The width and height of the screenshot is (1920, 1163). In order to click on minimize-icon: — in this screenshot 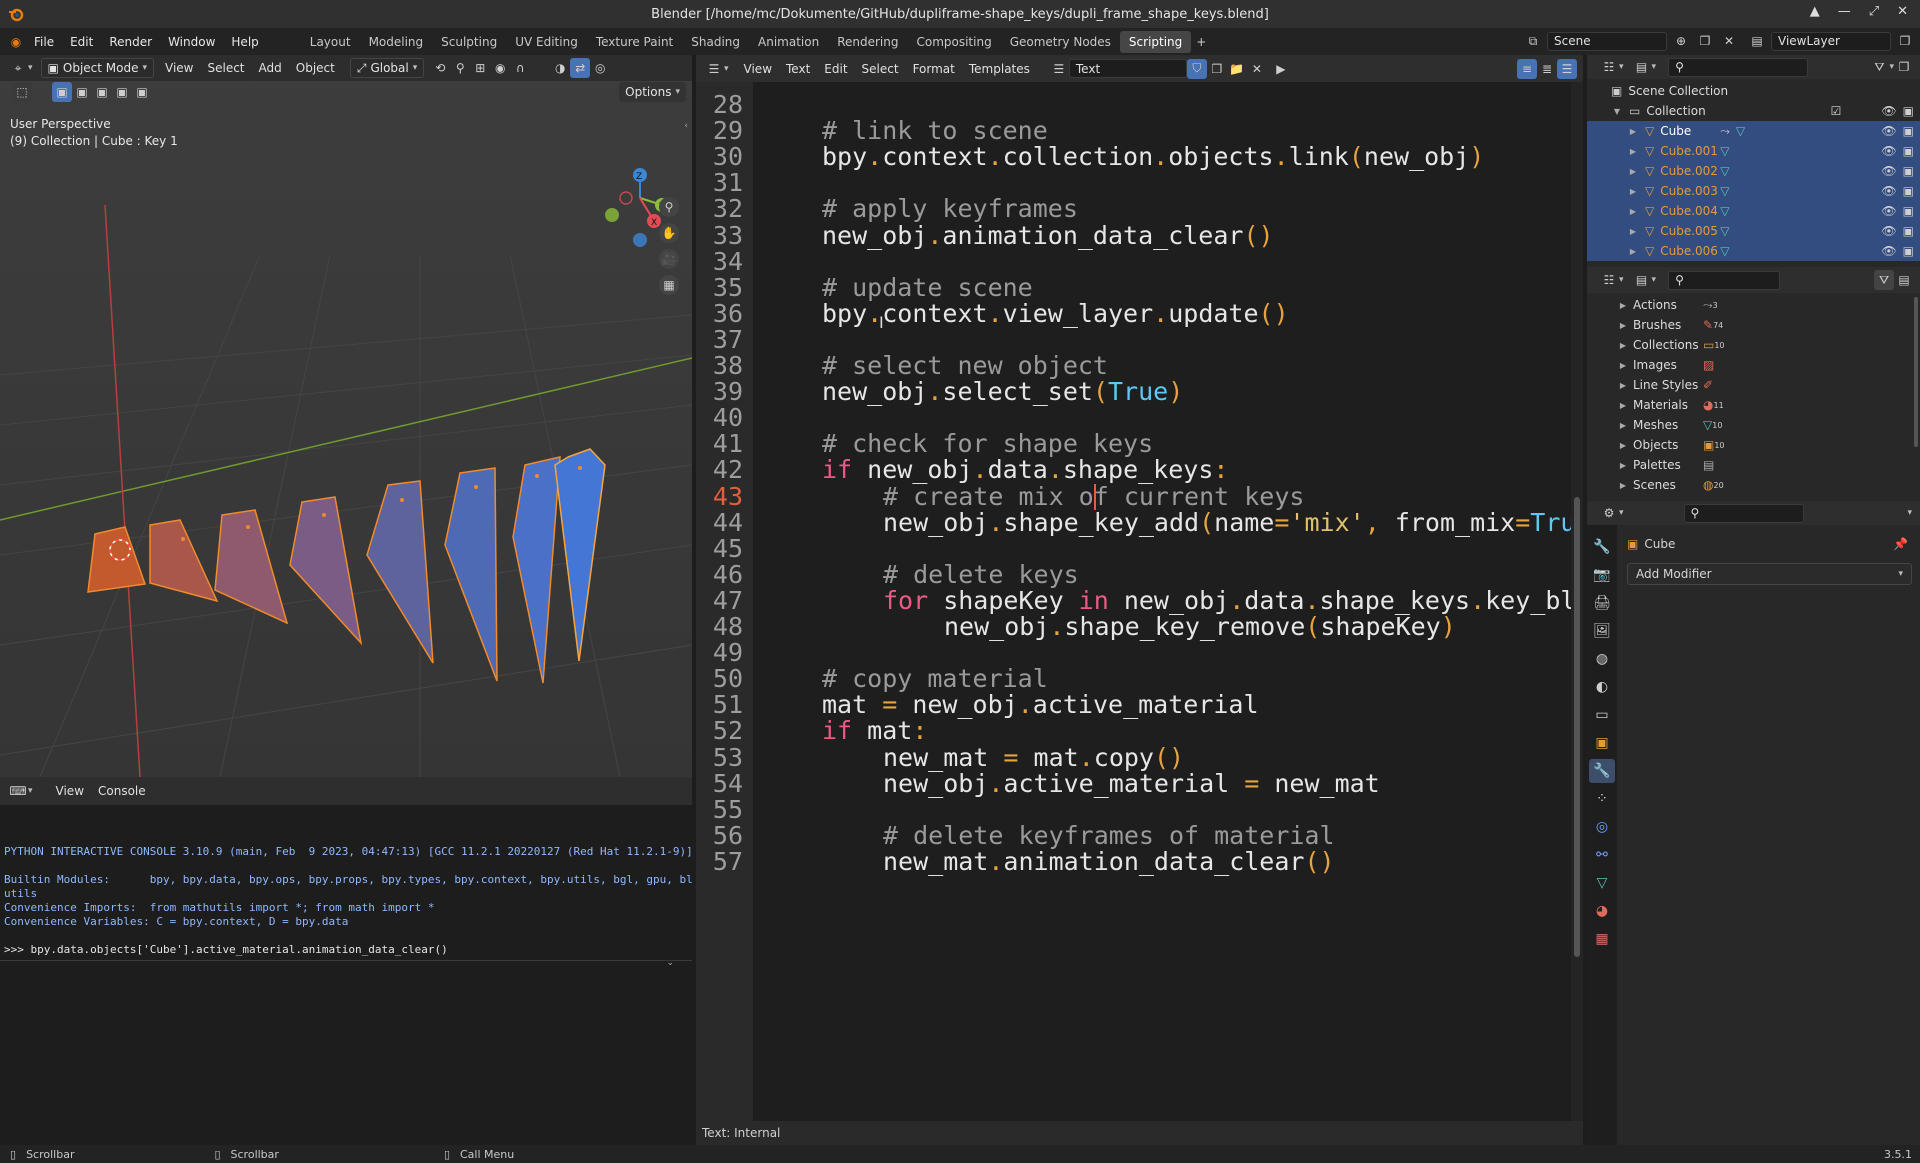, I will do `click(1844, 11)`.